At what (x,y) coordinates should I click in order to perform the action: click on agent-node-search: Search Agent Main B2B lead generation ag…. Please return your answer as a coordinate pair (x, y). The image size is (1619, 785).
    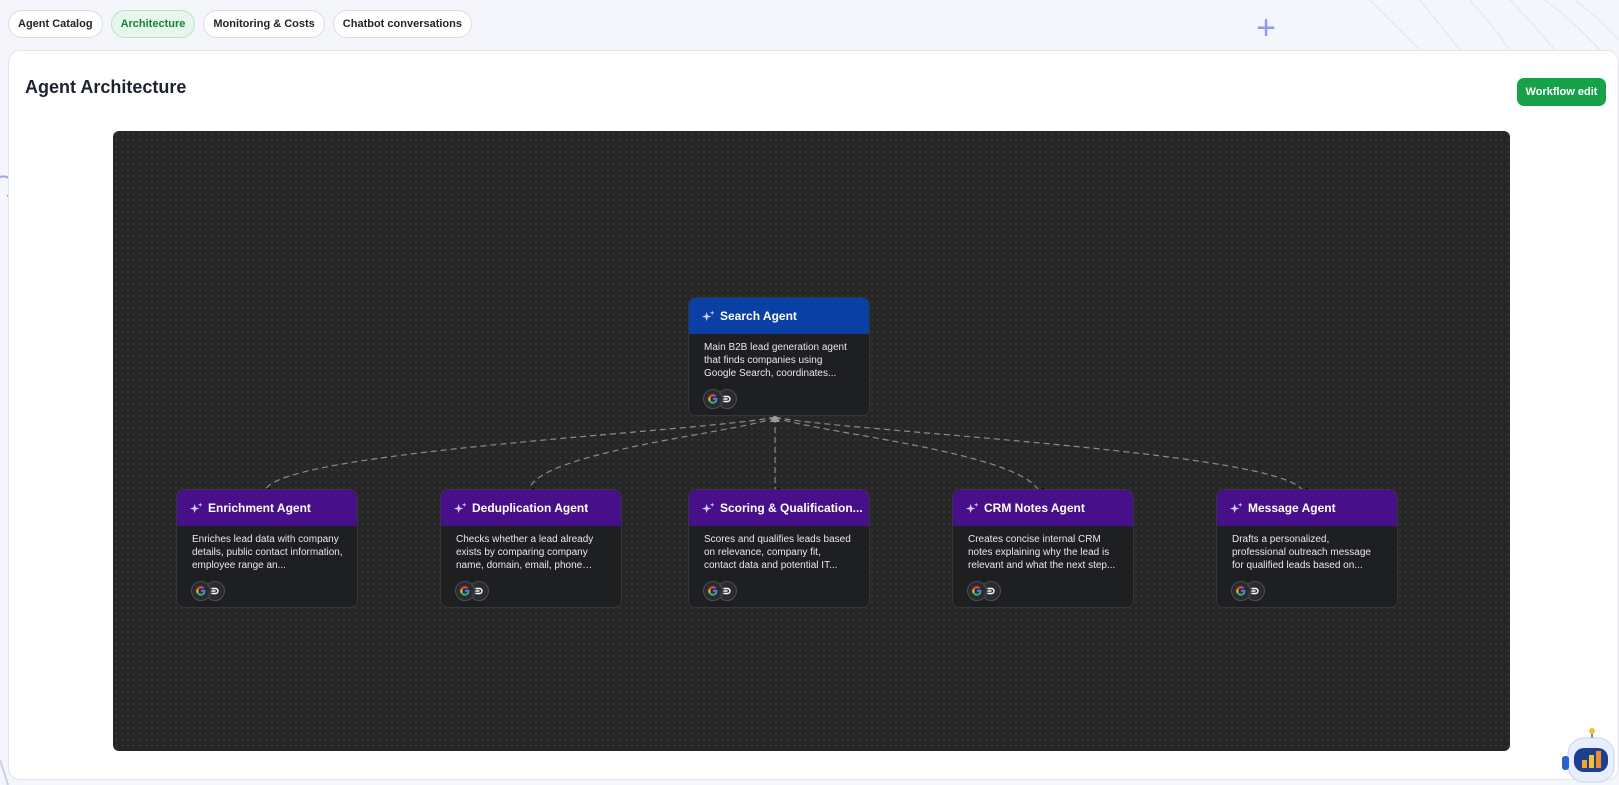
    Looking at the image, I should click on (779, 356).